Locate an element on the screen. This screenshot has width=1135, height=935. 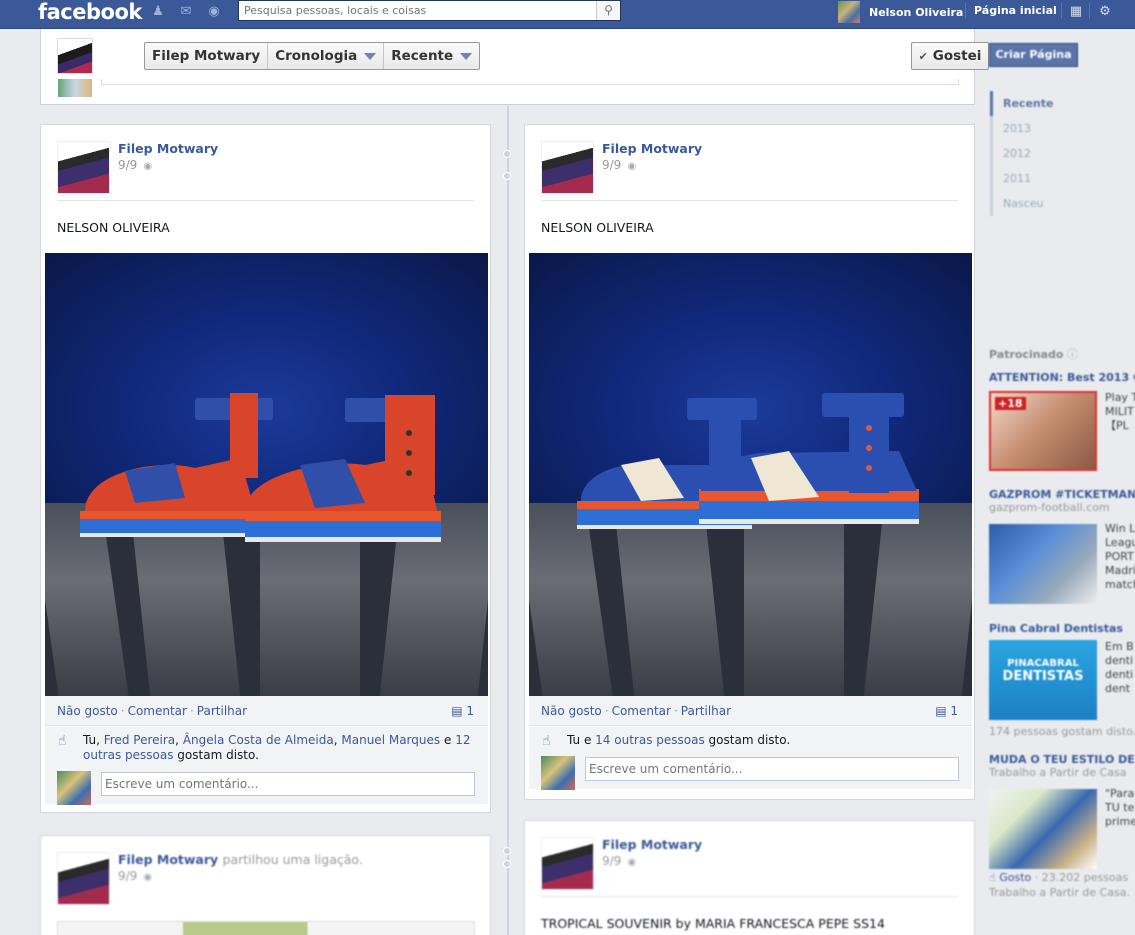
facebook-logo: facebook is located at coordinates (90, 12).